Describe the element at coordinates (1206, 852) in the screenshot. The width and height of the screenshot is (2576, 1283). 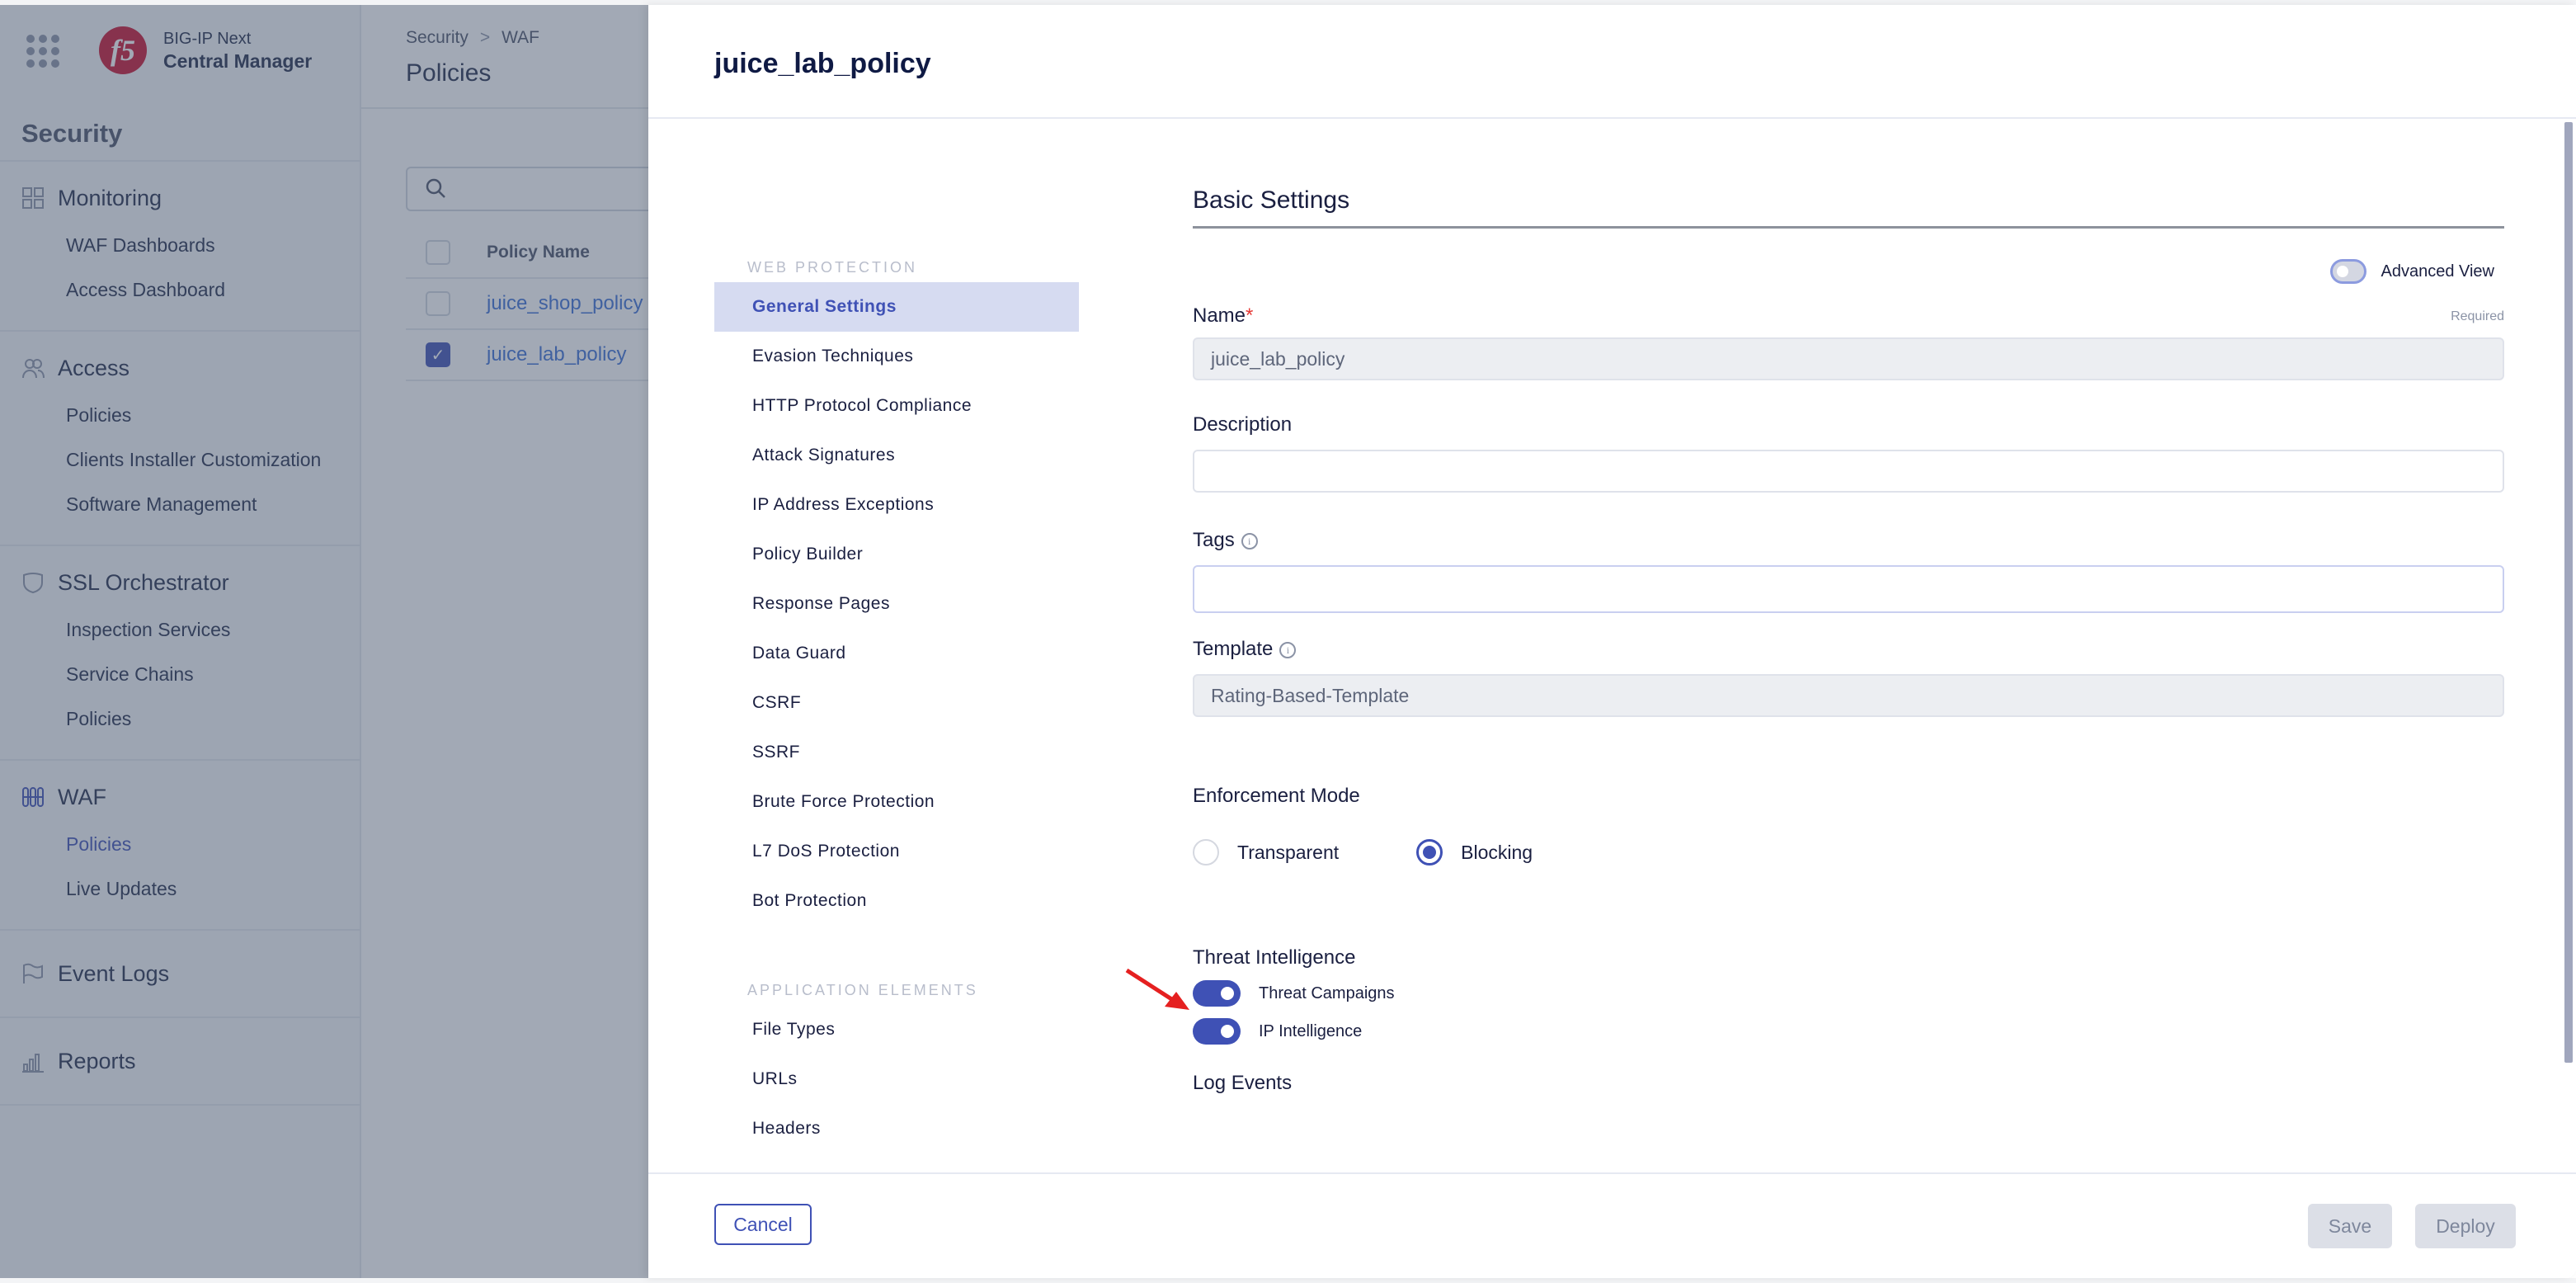
I see `radio-transparent` at that location.